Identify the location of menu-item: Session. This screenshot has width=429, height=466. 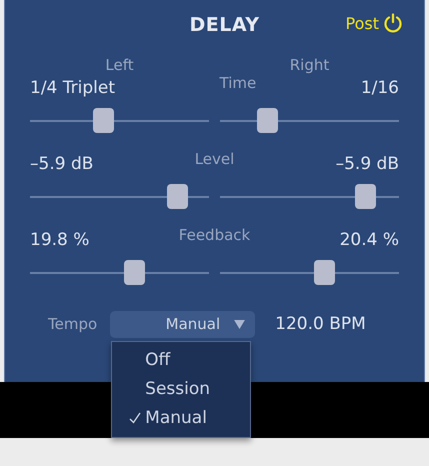
(181, 389).